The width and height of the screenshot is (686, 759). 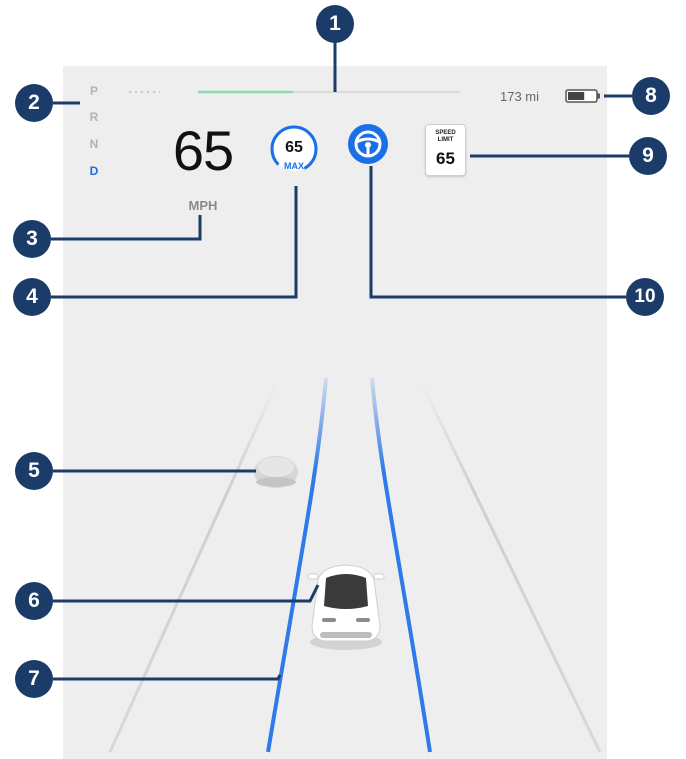 I want to click on current-speed: 65, so click(x=203, y=150).